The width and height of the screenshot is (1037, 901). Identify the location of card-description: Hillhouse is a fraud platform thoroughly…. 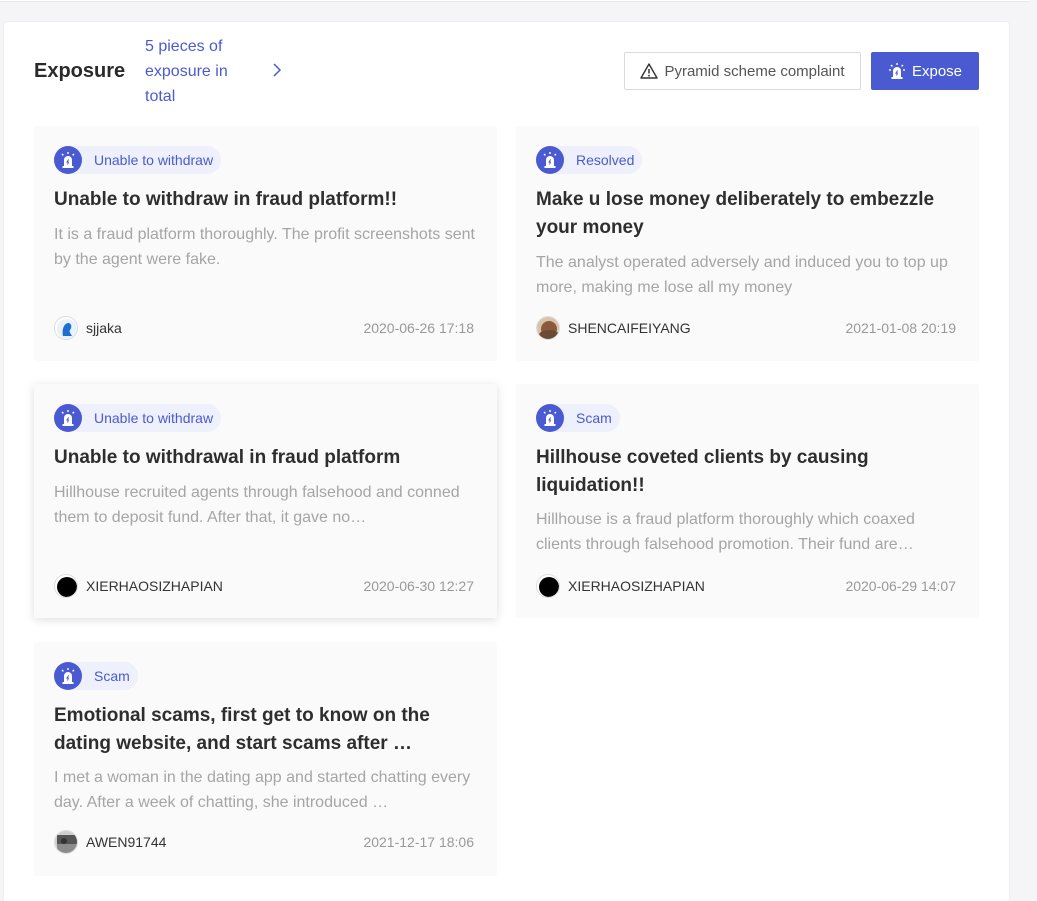
(725, 532).